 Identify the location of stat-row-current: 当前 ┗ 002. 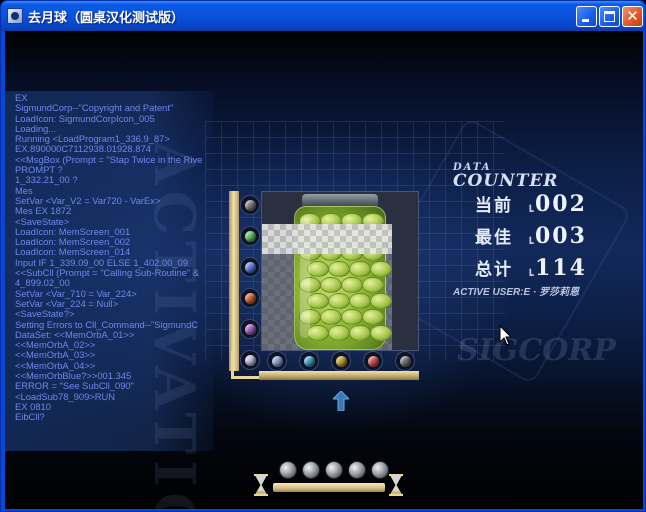
(545, 205).